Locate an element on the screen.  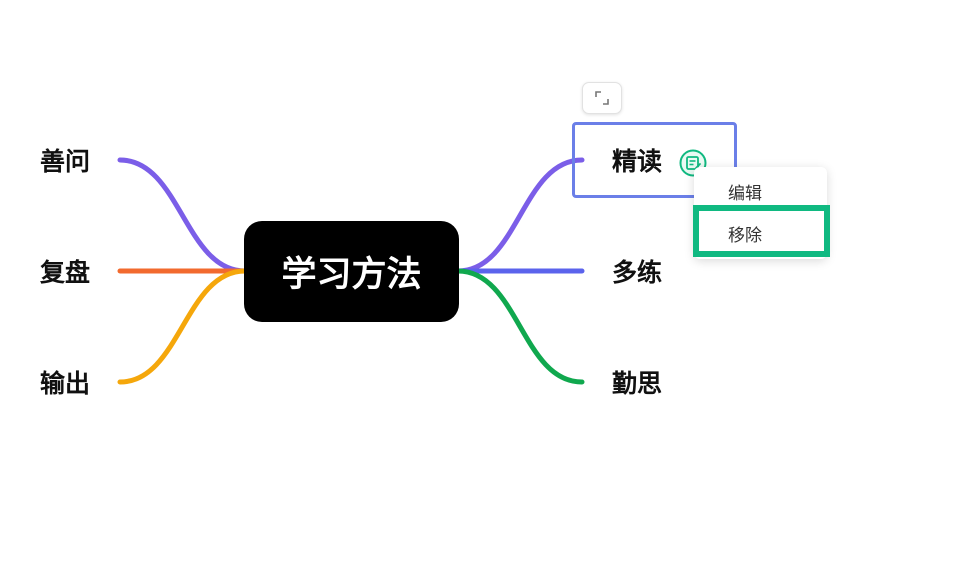
menu-item-label: 移除 is located at coordinates (745, 235).